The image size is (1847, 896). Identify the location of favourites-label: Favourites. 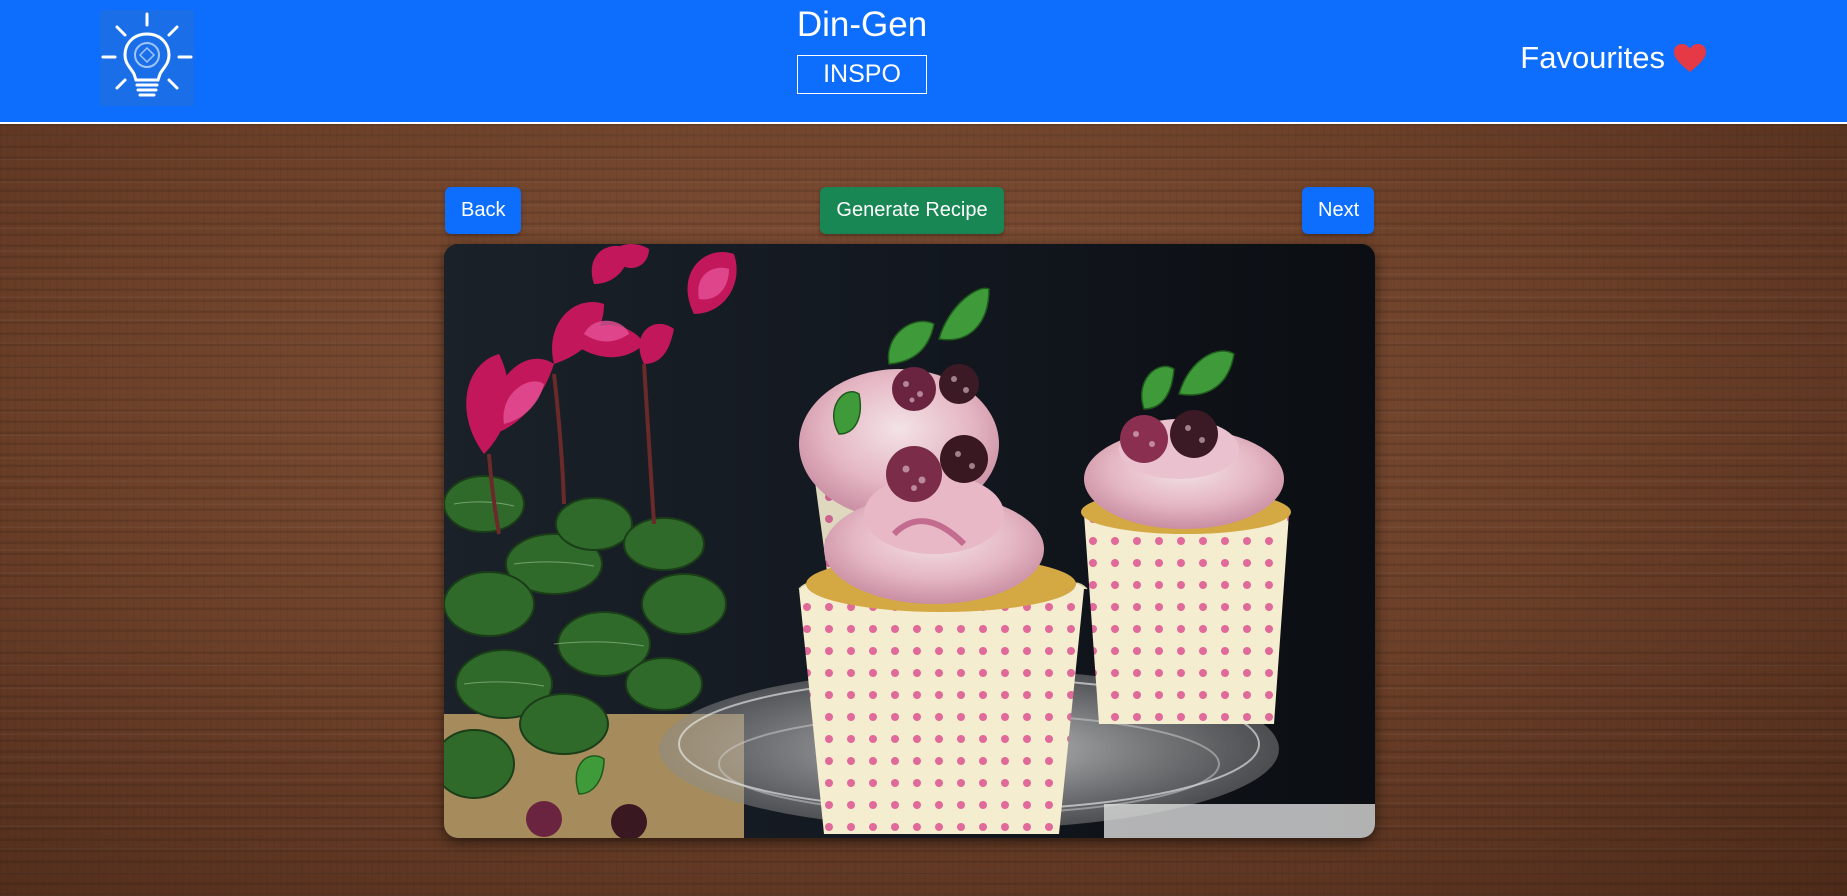
(1592, 57).